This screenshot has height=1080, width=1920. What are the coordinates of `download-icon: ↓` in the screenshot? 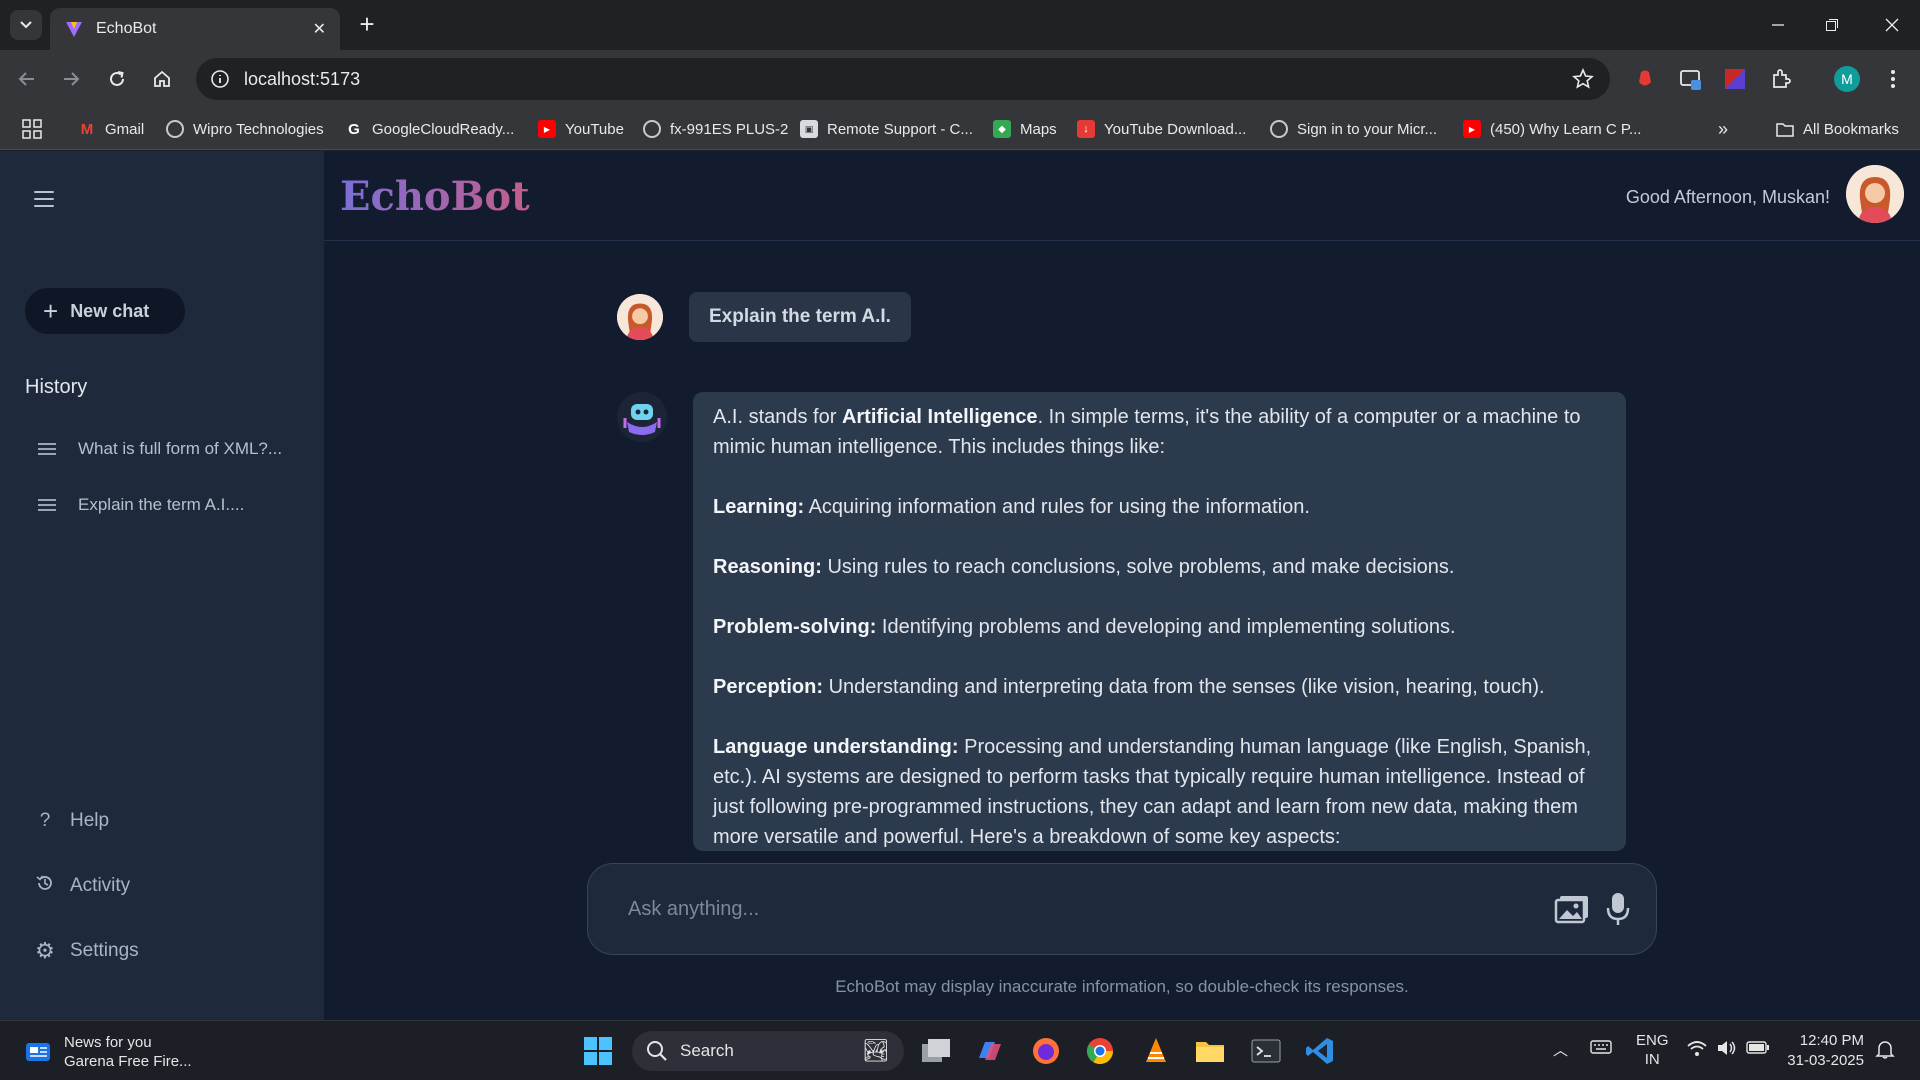 It's located at (1086, 129).